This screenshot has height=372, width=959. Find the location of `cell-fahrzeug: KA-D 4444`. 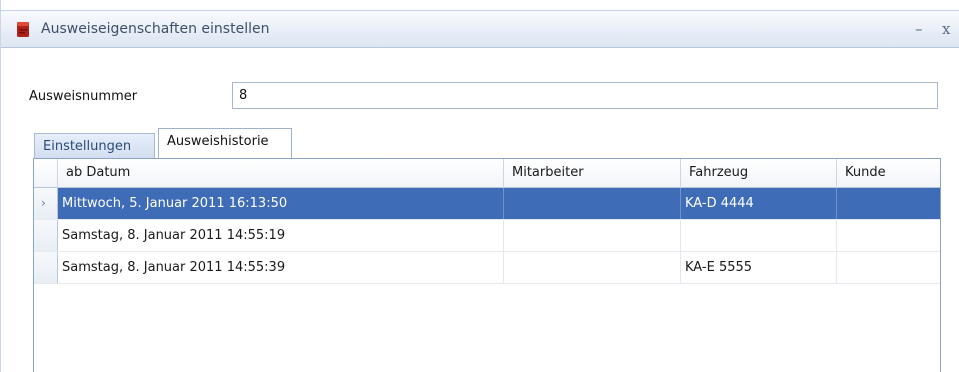

cell-fahrzeug: KA-D 4444 is located at coordinates (759, 203).